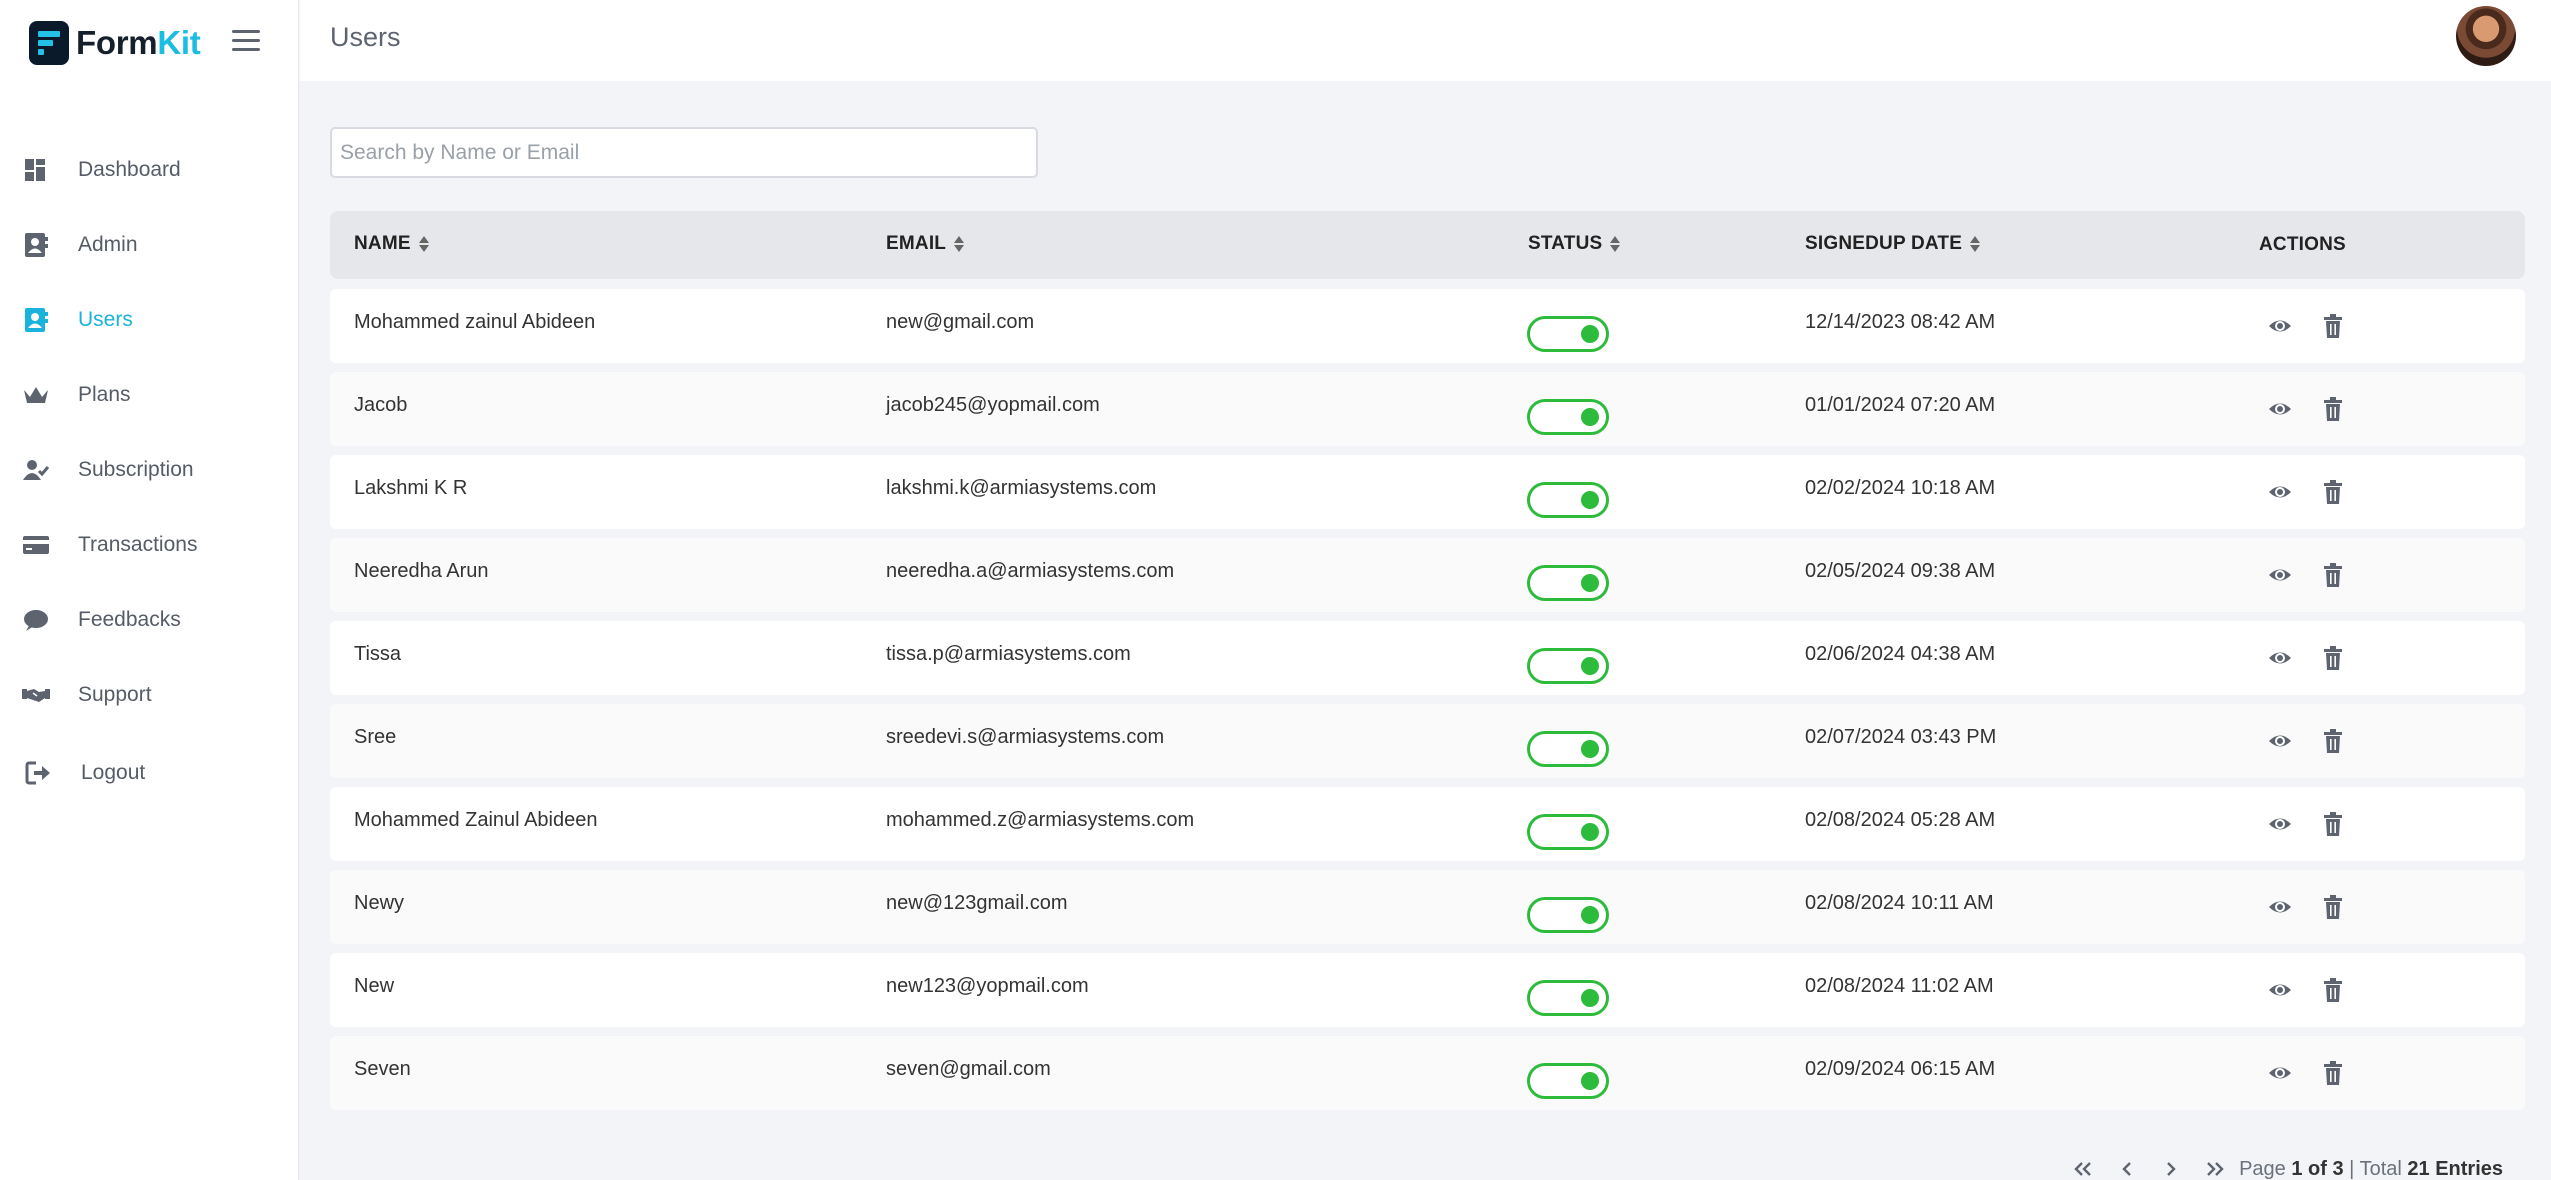 The image size is (2551, 1180). I want to click on signedup-date: 02/02/2024 10:18 AM, so click(1900, 488).